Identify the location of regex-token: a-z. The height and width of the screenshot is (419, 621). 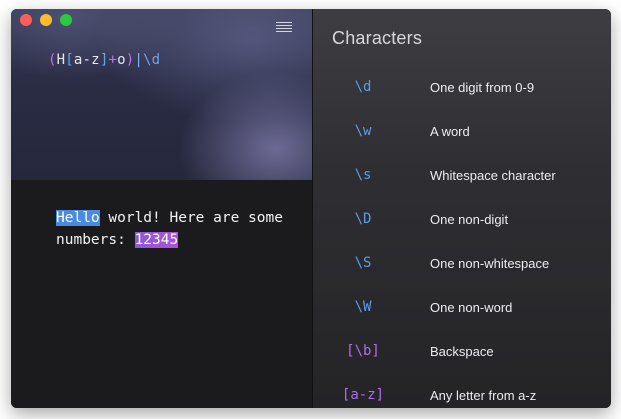
(86, 60).